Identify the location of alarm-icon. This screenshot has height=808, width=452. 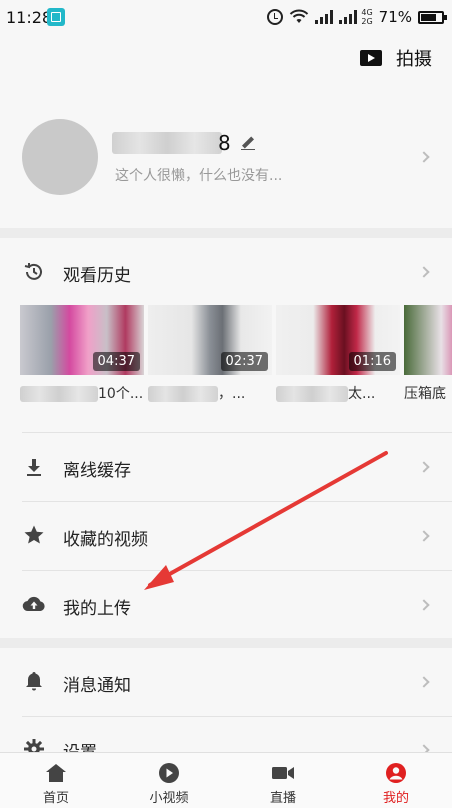
(275, 17).